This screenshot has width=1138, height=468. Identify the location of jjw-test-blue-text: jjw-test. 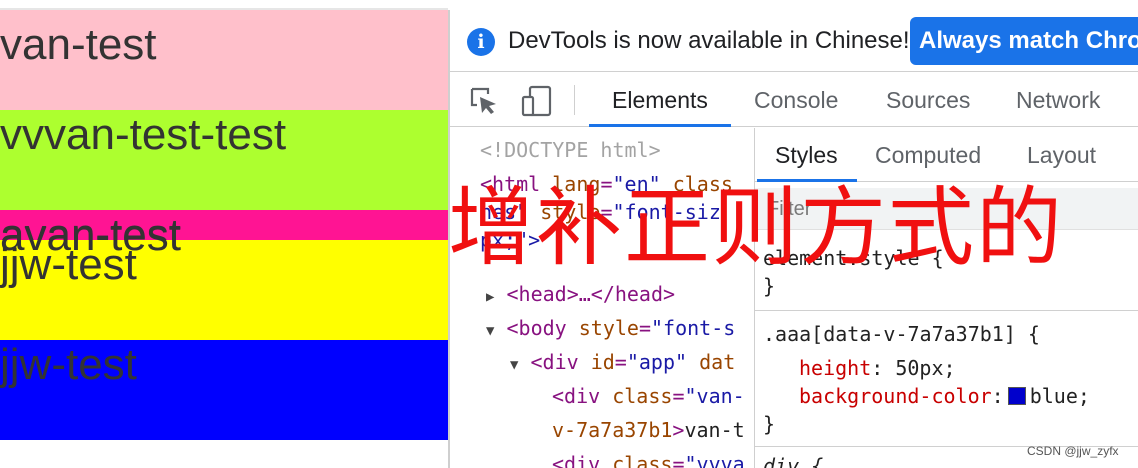
(68, 364).